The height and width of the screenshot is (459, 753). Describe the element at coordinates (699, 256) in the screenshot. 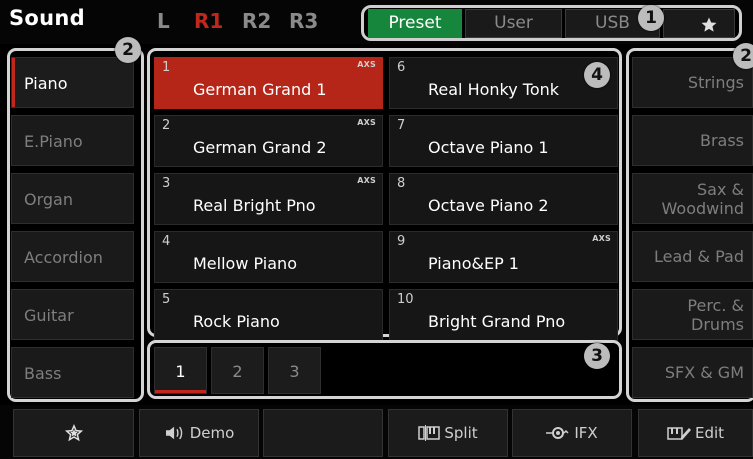

I see `category-label: Lead & Pad` at that location.